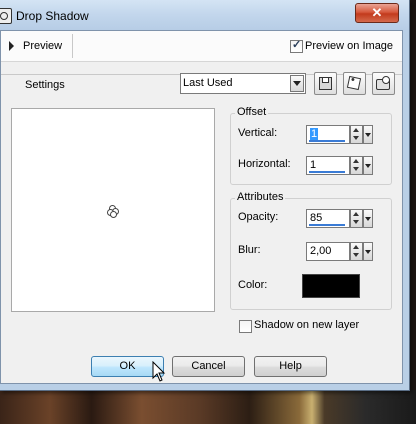 The image size is (416, 424). What do you see at coordinates (52, 16) in the screenshot?
I see `dialog-title: Drop Shadow` at bounding box center [52, 16].